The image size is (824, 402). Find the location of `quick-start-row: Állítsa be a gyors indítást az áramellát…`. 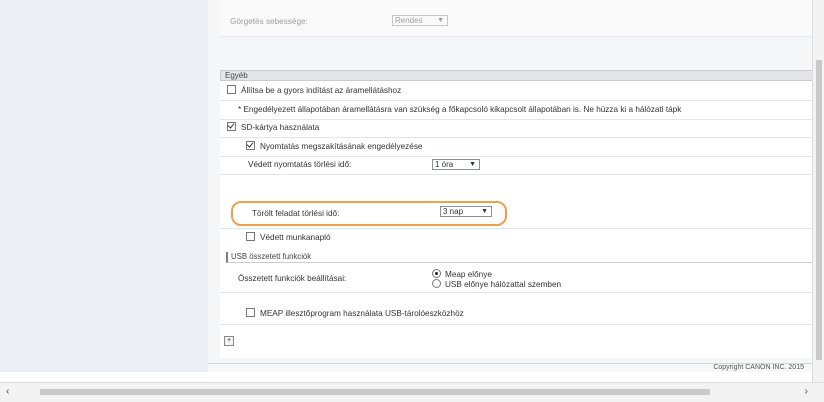

quick-start-row: Állítsa be a gyors indítást az áramellát… is located at coordinates (519, 91).